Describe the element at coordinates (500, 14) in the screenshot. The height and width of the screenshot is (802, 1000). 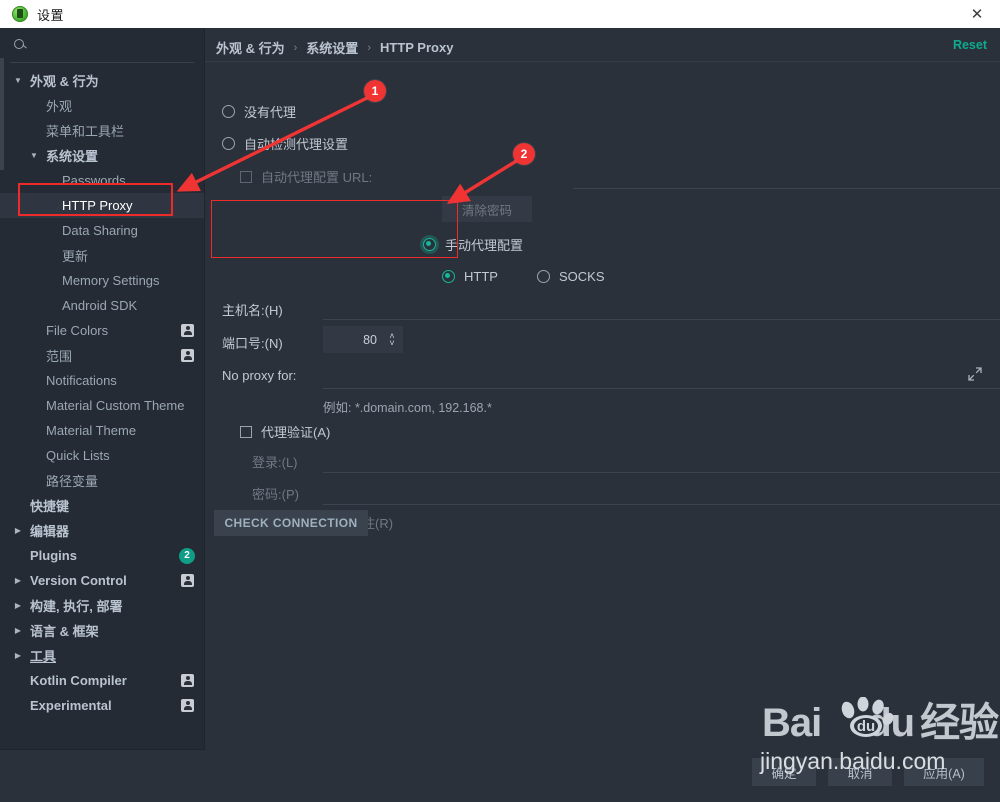
I see `window-titlebar: 设置 ✕` at that location.